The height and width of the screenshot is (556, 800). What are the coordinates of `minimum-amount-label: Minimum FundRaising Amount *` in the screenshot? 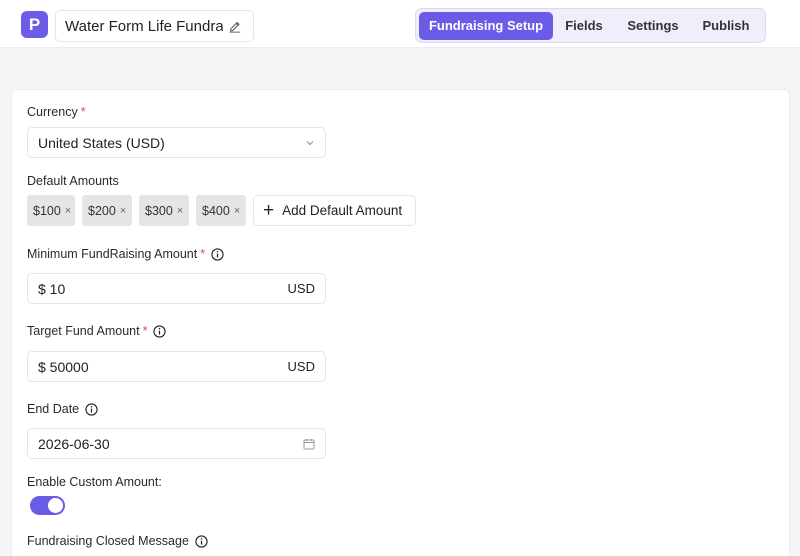 It's located at (125, 254).